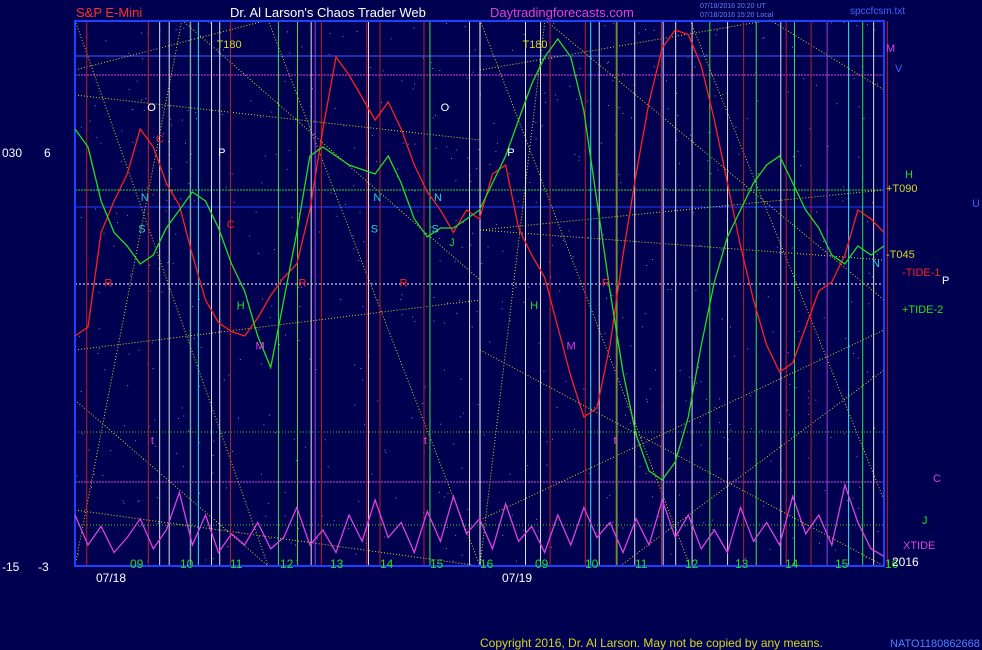  What do you see at coordinates (11, 567) in the screenshot?
I see `left-scale-bottom-a: -15` at bounding box center [11, 567].